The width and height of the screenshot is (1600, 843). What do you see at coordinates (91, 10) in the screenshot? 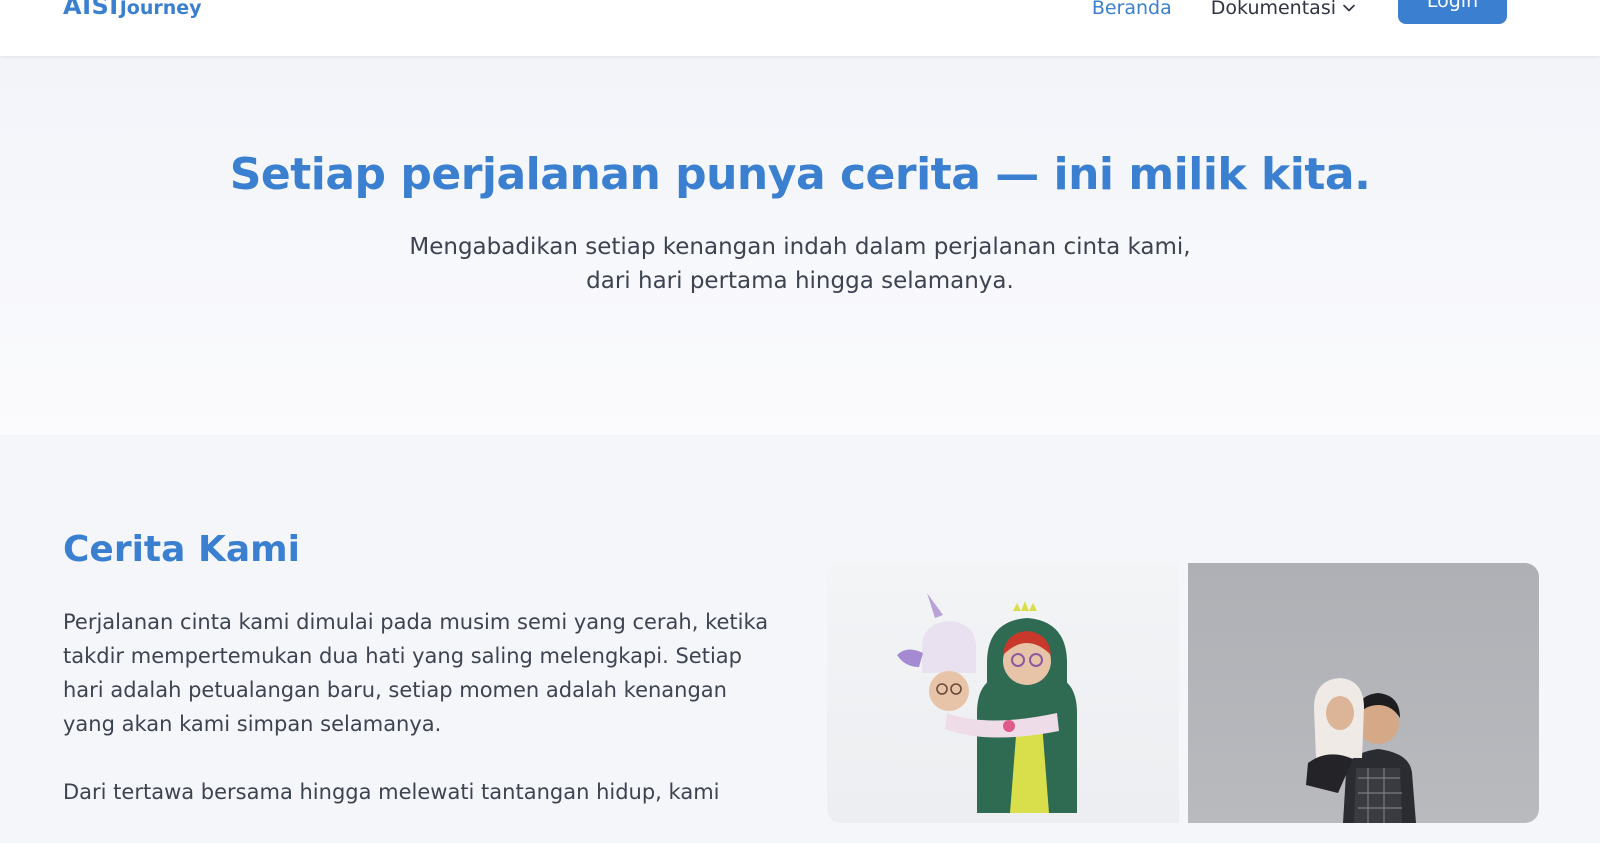
I see `brand-main-text: AISI` at bounding box center [91, 10].